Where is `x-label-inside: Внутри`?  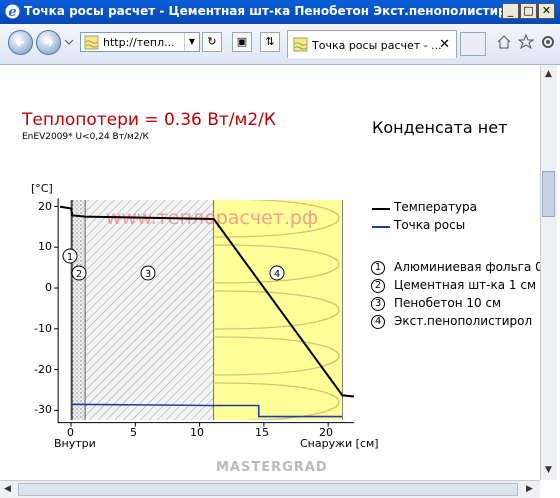 x-label-inside: Внутри is located at coordinates (75, 443).